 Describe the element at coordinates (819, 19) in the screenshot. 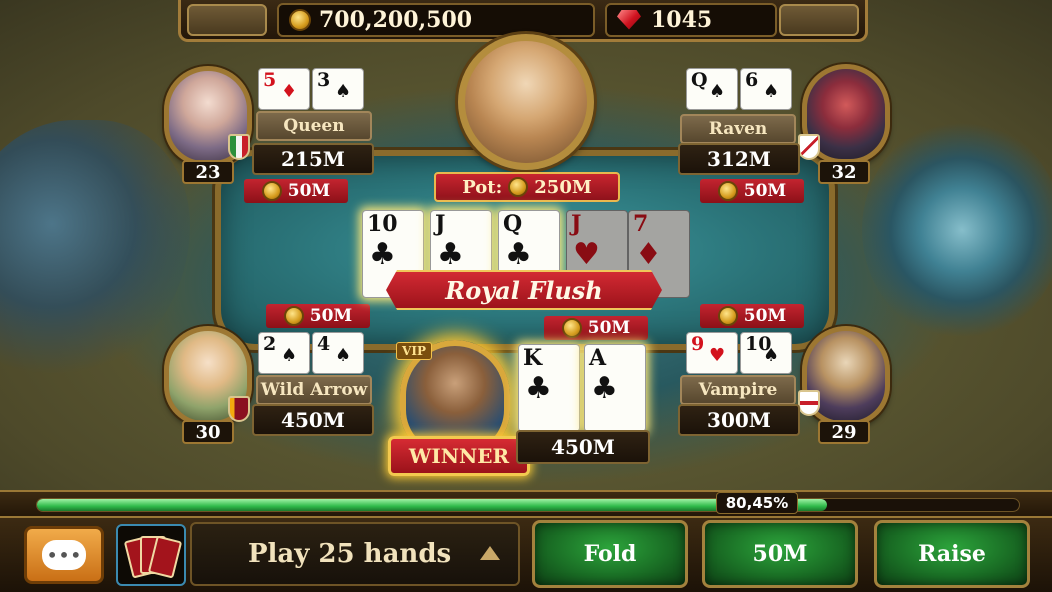

I see `menu-ornament-right` at that location.